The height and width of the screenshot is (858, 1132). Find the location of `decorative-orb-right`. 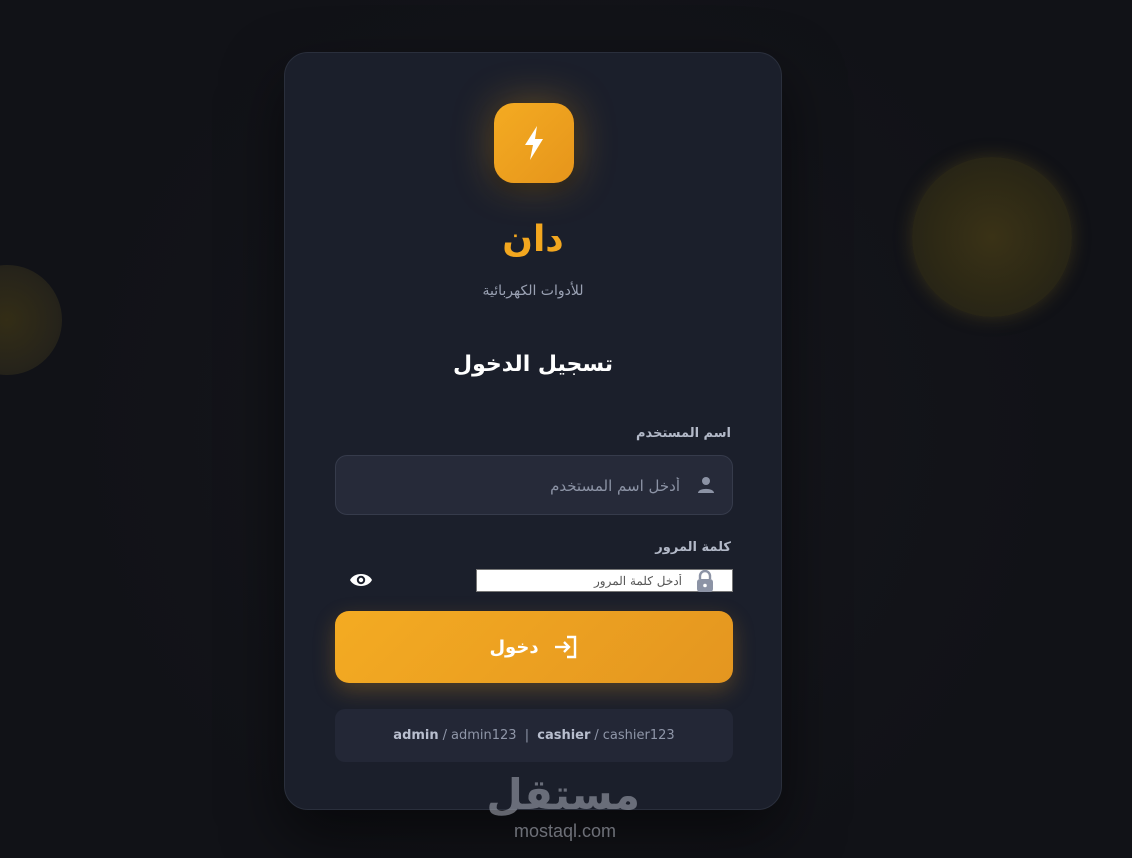

decorative-orb-right is located at coordinates (992, 237).